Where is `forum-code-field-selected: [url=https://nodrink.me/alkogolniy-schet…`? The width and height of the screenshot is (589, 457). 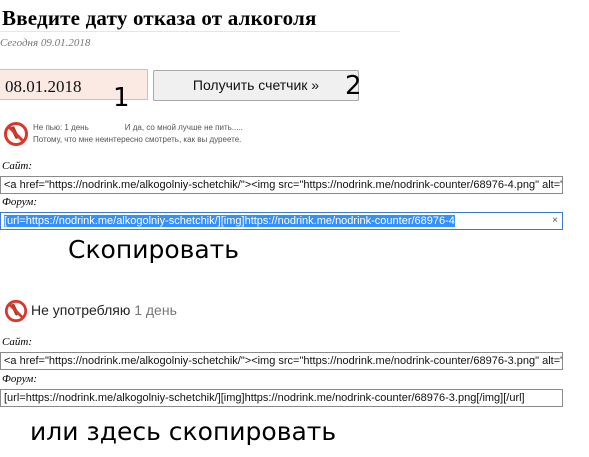
forum-code-field-selected: [url=https://nodrink.me/alkogolniy-schet… is located at coordinates (281, 221).